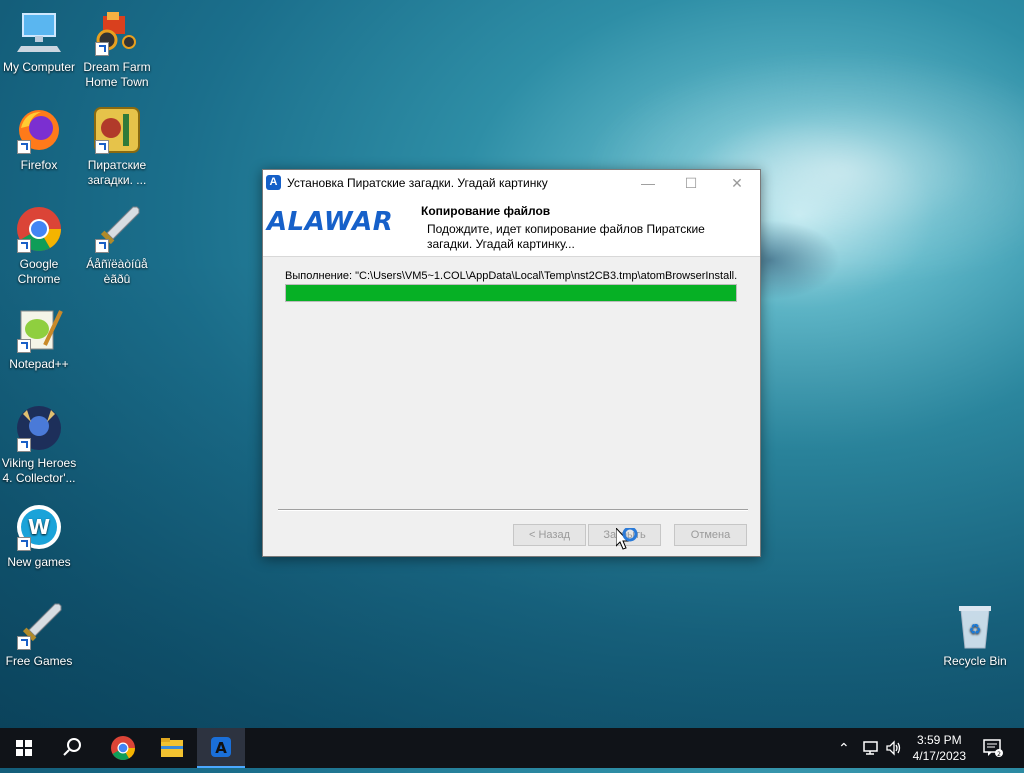  What do you see at coordinates (39, 165) in the screenshot?
I see `desktop-icon-label: Firefox` at bounding box center [39, 165].